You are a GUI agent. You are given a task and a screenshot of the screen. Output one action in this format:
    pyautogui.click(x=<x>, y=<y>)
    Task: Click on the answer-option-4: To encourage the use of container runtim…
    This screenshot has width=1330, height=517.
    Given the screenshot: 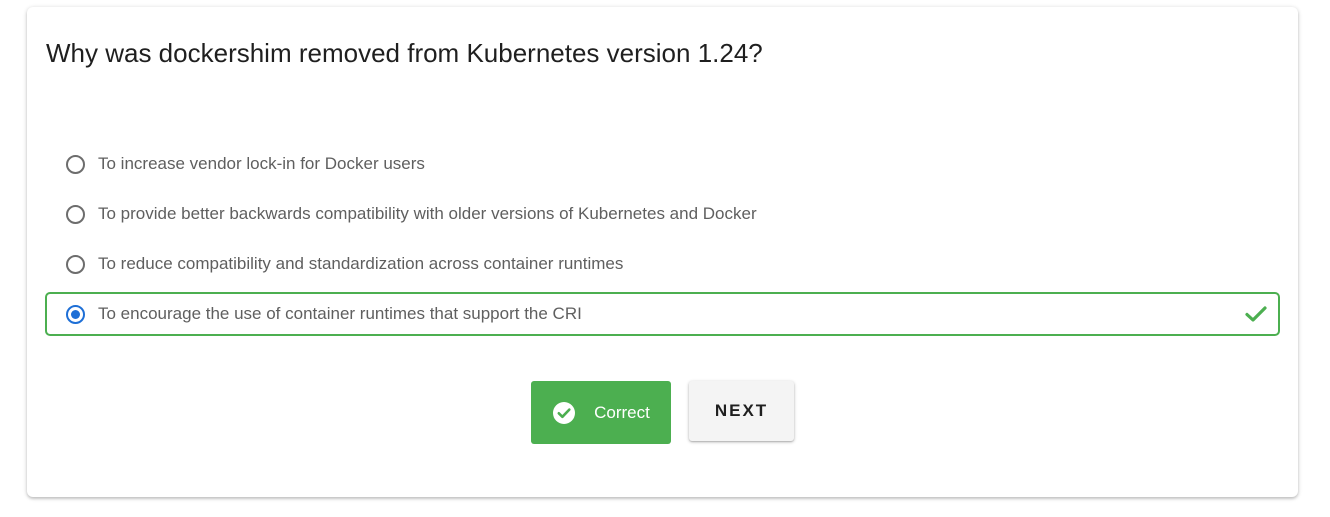 What is the action you would take?
    pyautogui.click(x=662, y=314)
    